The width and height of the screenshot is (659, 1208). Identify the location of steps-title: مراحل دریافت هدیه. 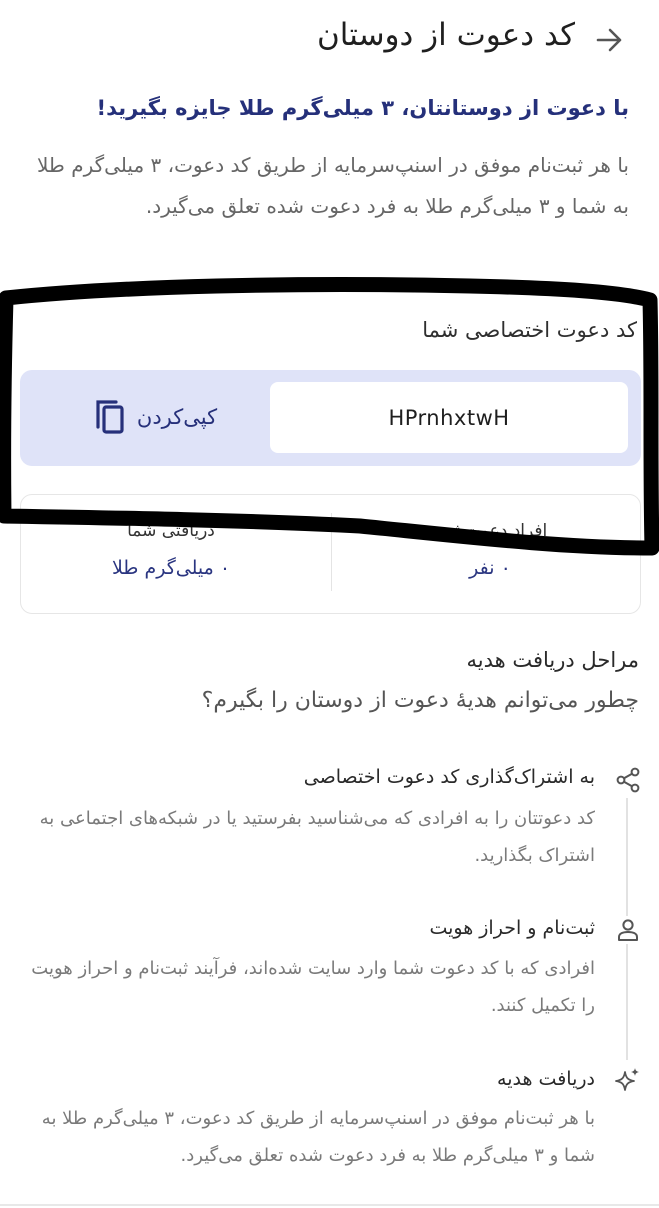
(552, 660).